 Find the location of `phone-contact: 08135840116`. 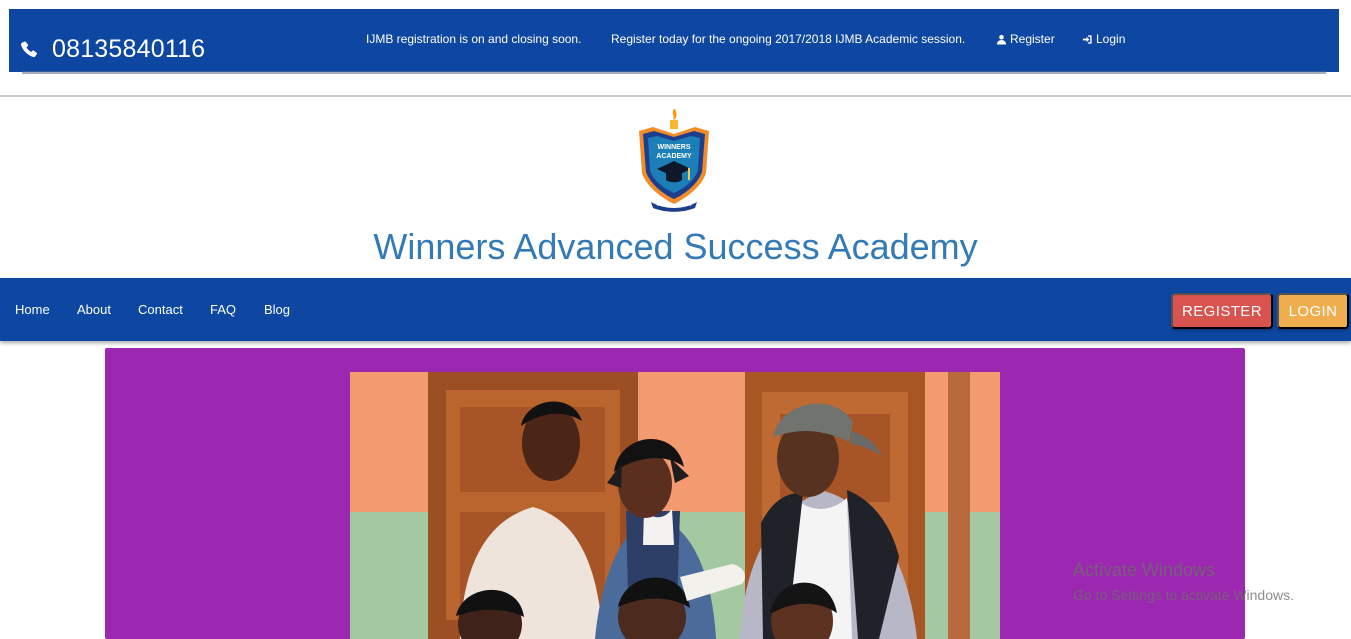

phone-contact: 08135840116 is located at coordinates (112, 49).